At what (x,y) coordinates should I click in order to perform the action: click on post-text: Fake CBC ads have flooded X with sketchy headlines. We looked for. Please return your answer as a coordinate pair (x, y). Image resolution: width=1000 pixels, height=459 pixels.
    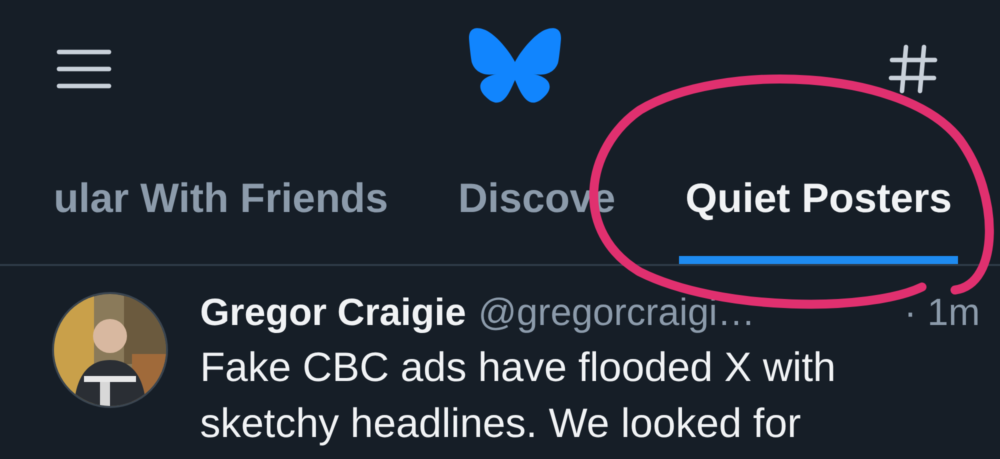
    Looking at the image, I should click on (518, 395).